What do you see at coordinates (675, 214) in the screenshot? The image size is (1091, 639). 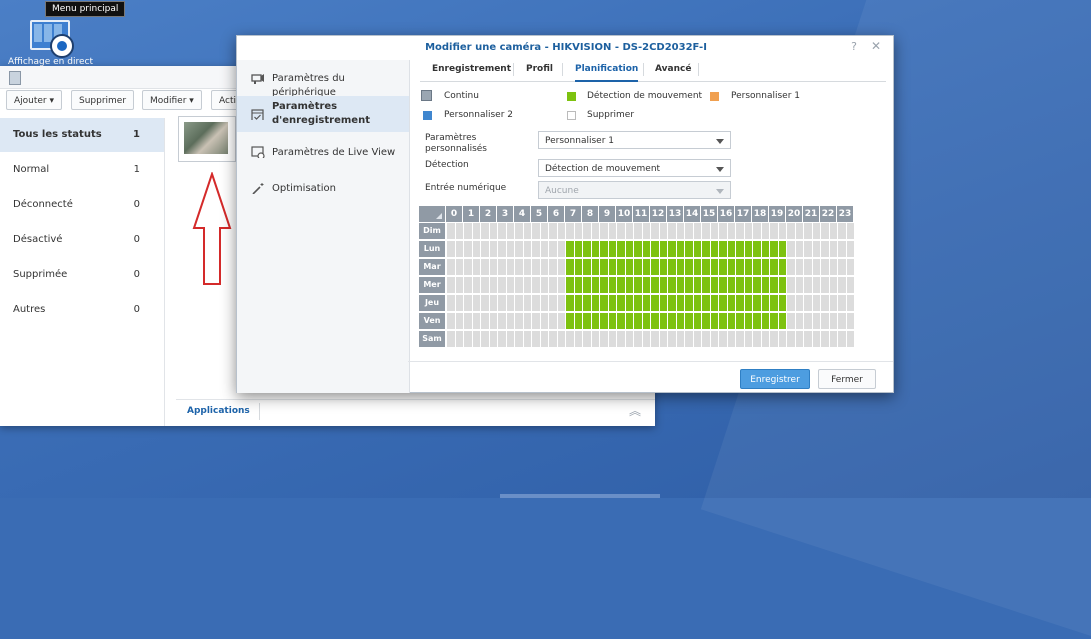 I see `schedule-hour-header: 13` at bounding box center [675, 214].